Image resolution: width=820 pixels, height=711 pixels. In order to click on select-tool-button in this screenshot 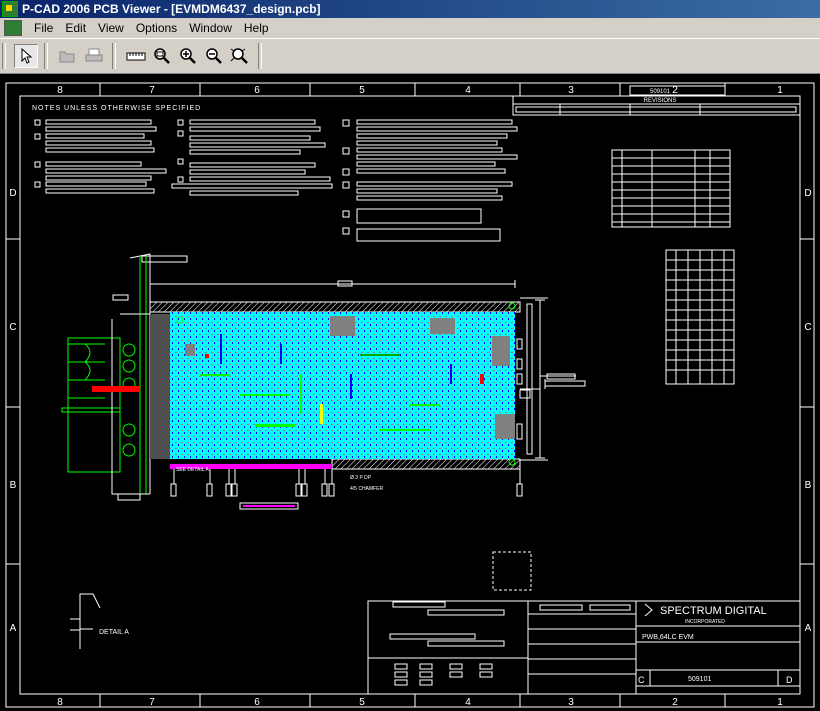, I will do `click(26, 56)`.